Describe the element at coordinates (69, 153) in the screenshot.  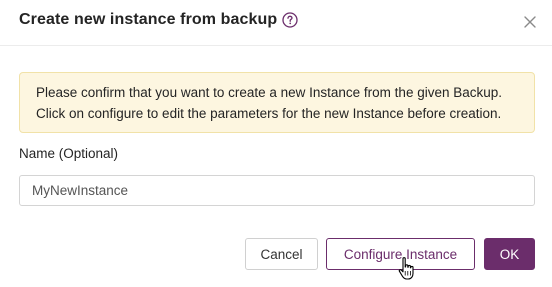
I see `name-field-label: Name (Optional)` at that location.